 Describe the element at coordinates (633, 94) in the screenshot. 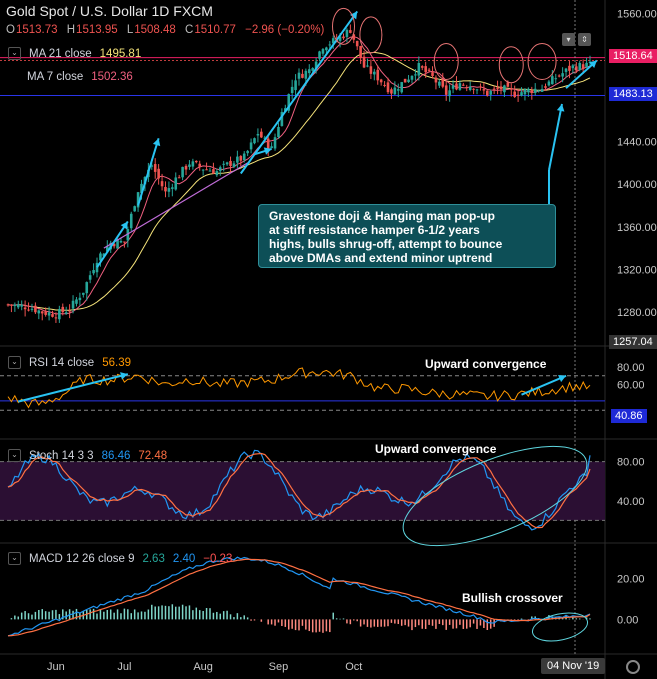

I see `price-tag-support: 1483.13` at that location.